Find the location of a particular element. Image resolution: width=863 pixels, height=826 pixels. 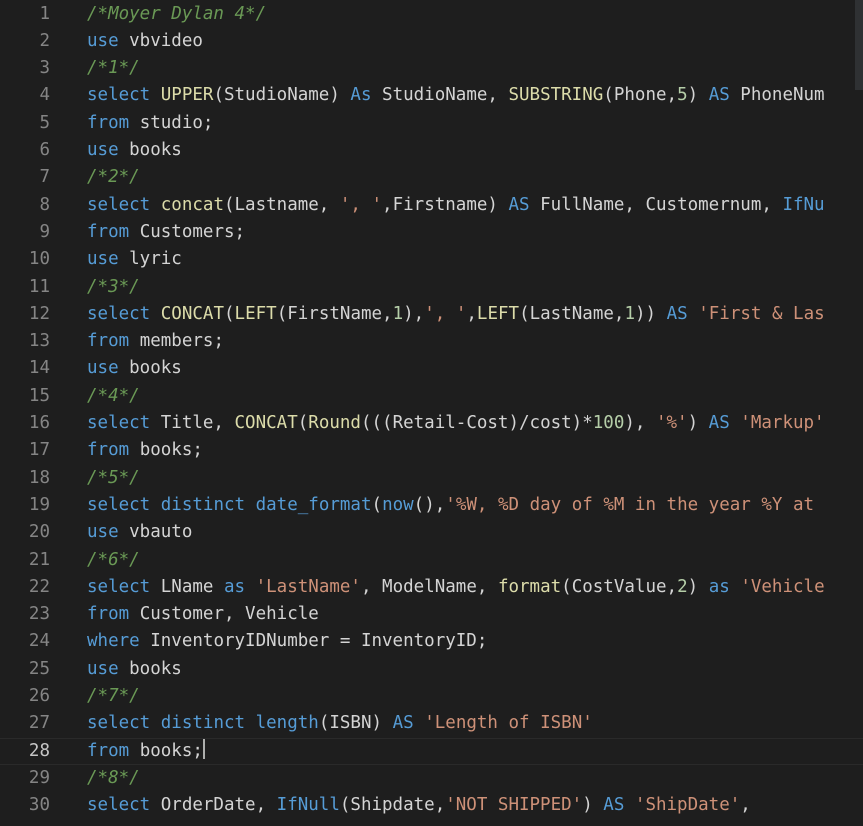

code-token: date_format is located at coordinates (313, 504).